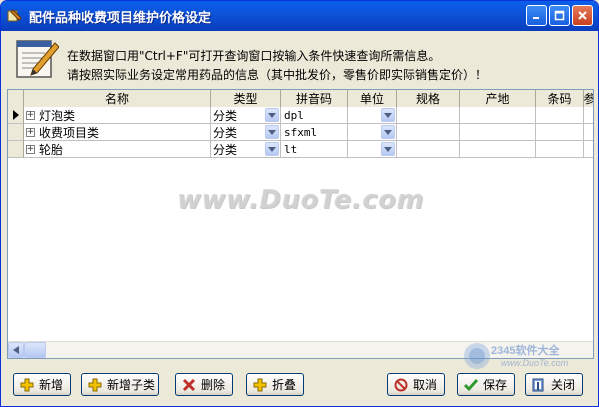 Image resolution: width=599 pixels, height=407 pixels. Describe the element at coordinates (300, 200) in the screenshot. I see `watermark: www.DuoTe.com` at that location.